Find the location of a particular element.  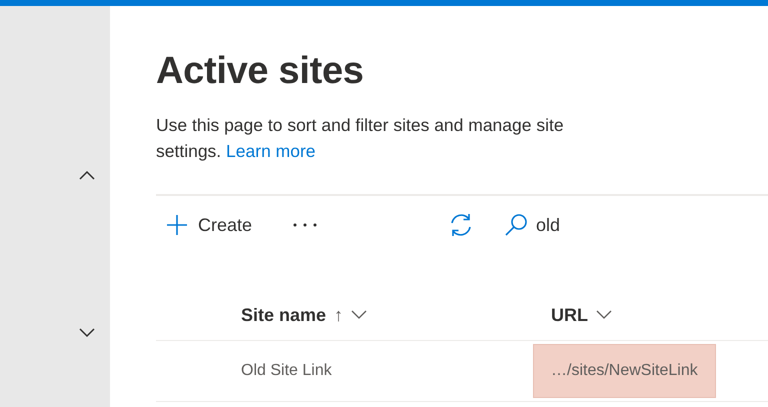

column-header: Site name ↑ is located at coordinates (304, 315).